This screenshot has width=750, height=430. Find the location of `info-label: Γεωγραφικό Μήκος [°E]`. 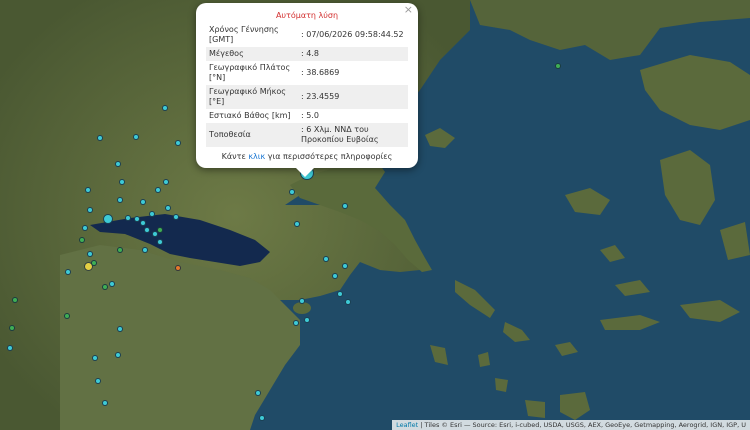

info-label: Γεωγραφικό Μήκος [°E] is located at coordinates (252, 97).